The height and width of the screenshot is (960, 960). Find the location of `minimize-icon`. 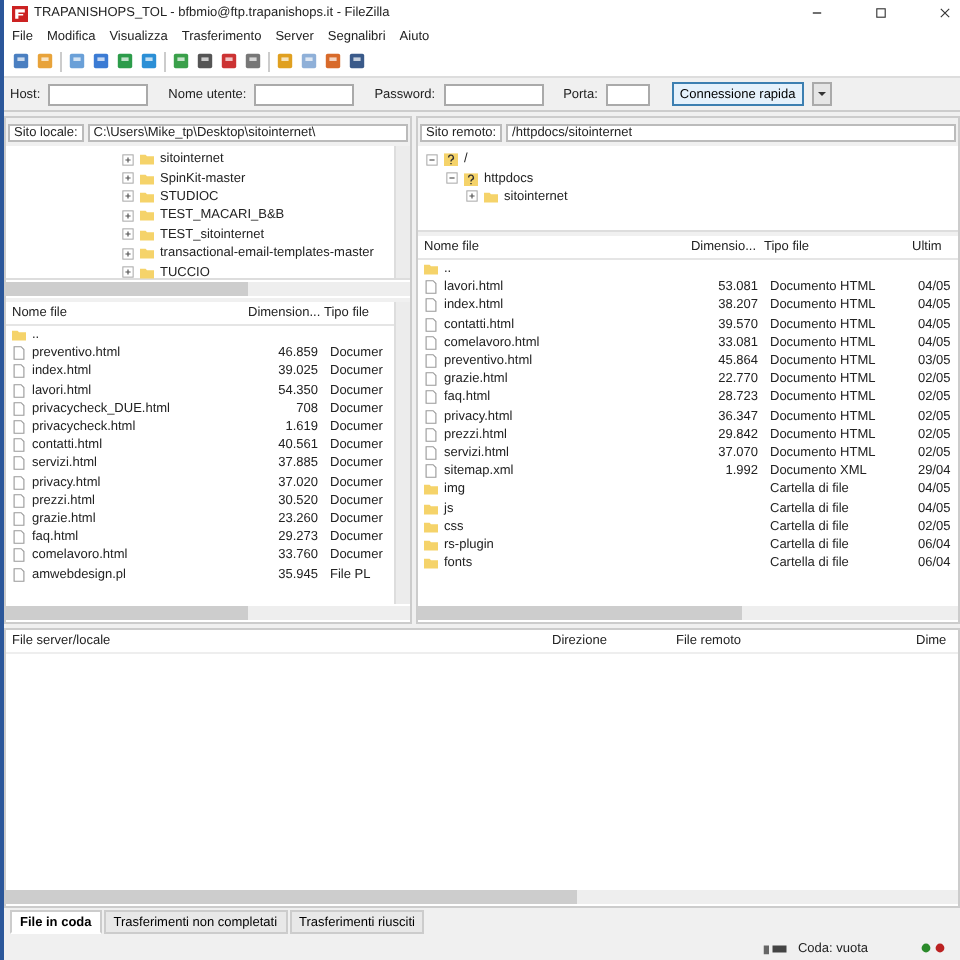

minimize-icon is located at coordinates (817, 13).